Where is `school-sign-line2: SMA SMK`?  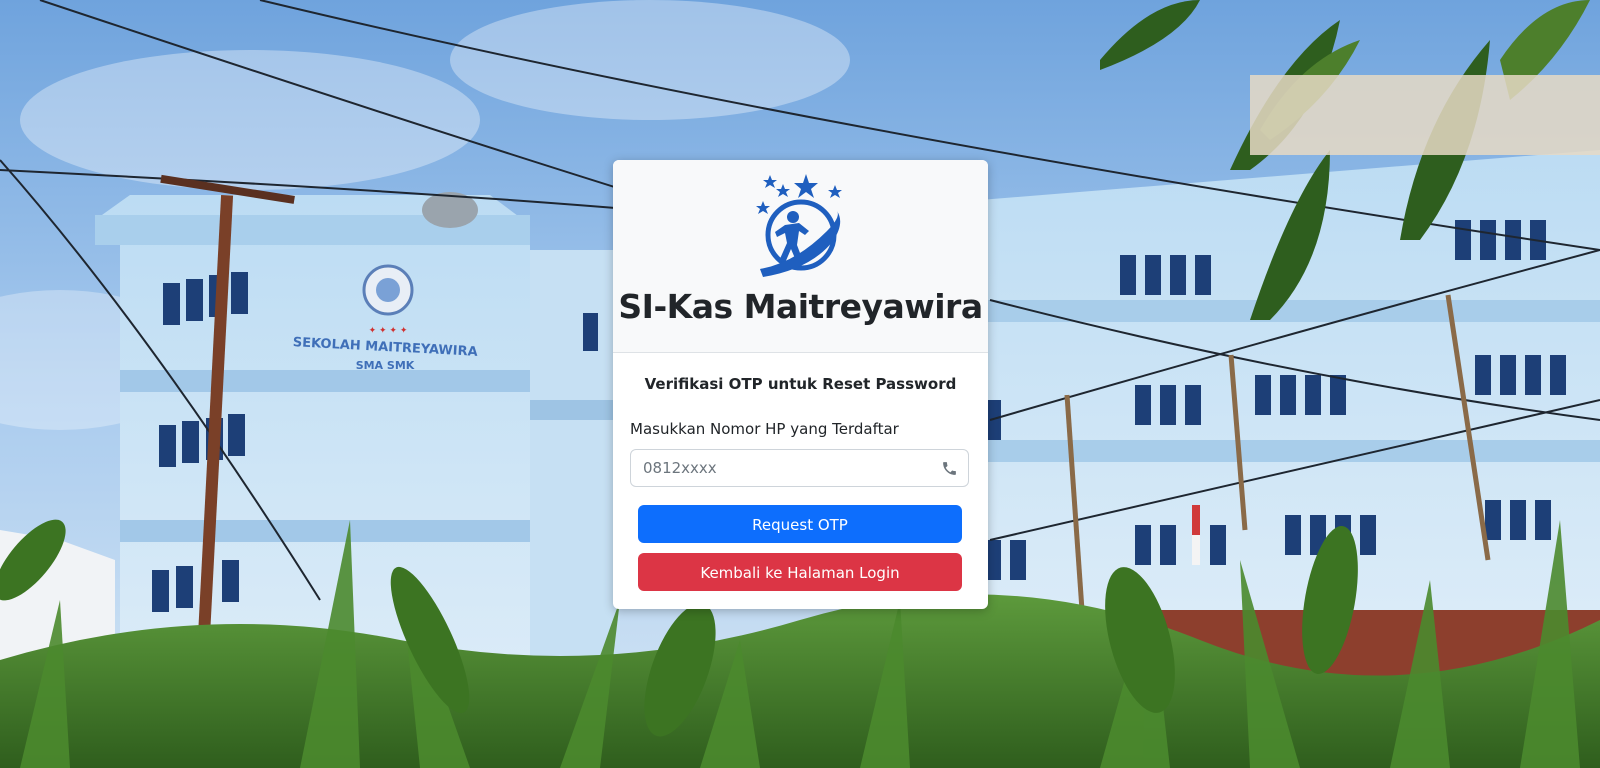 school-sign-line2: SMA SMK is located at coordinates (385, 365).